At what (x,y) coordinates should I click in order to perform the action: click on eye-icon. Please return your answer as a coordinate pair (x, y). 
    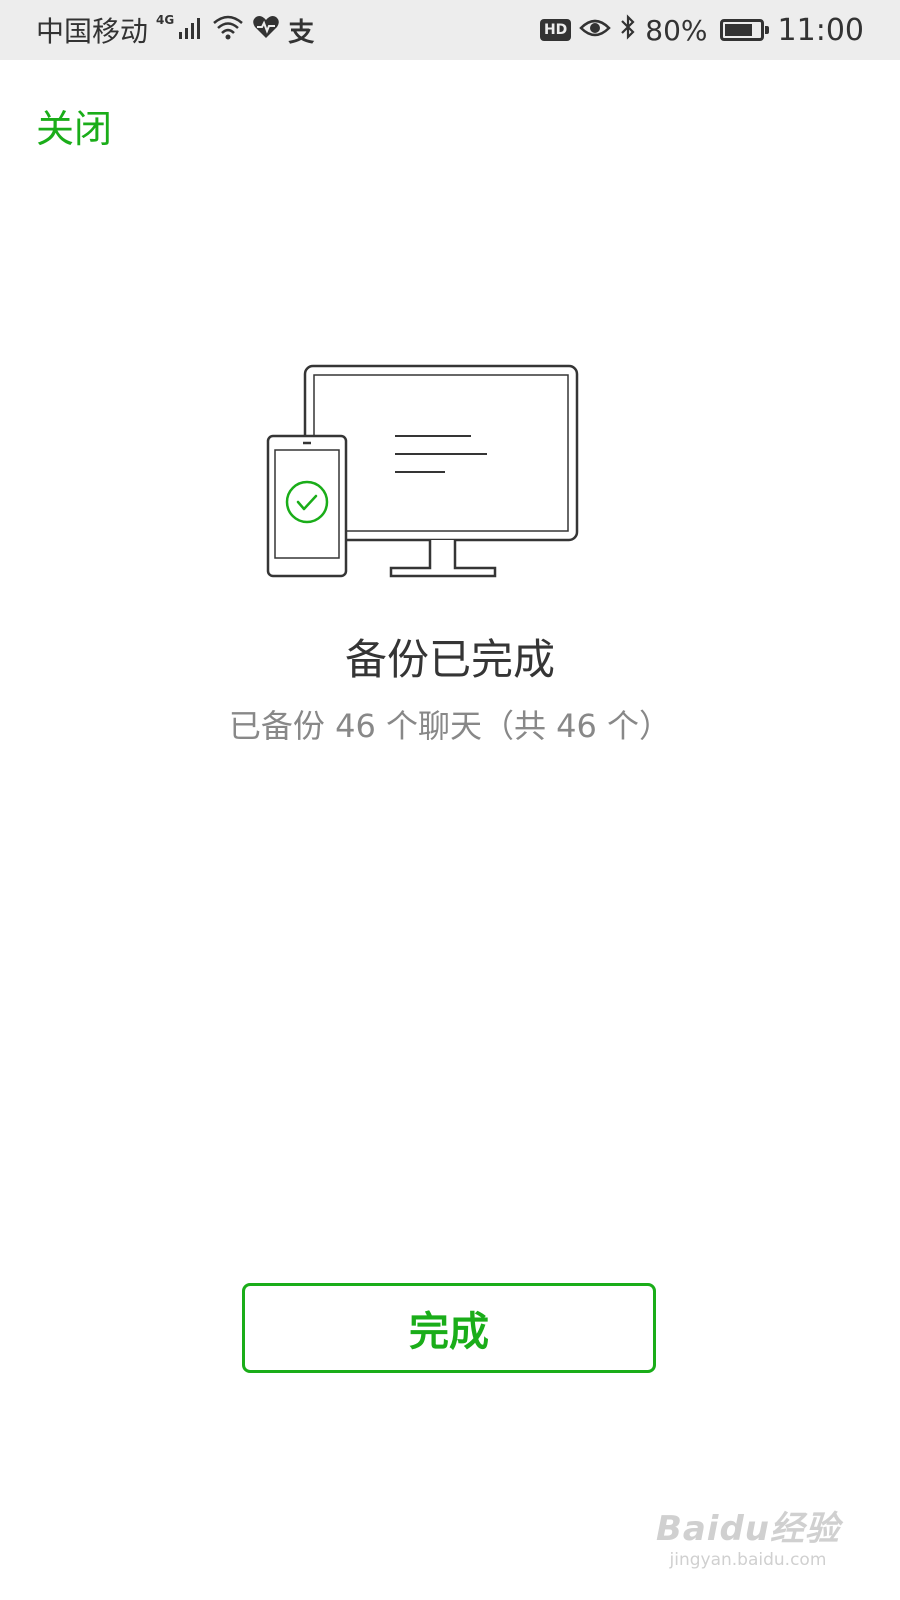
    Looking at the image, I should click on (595, 30).